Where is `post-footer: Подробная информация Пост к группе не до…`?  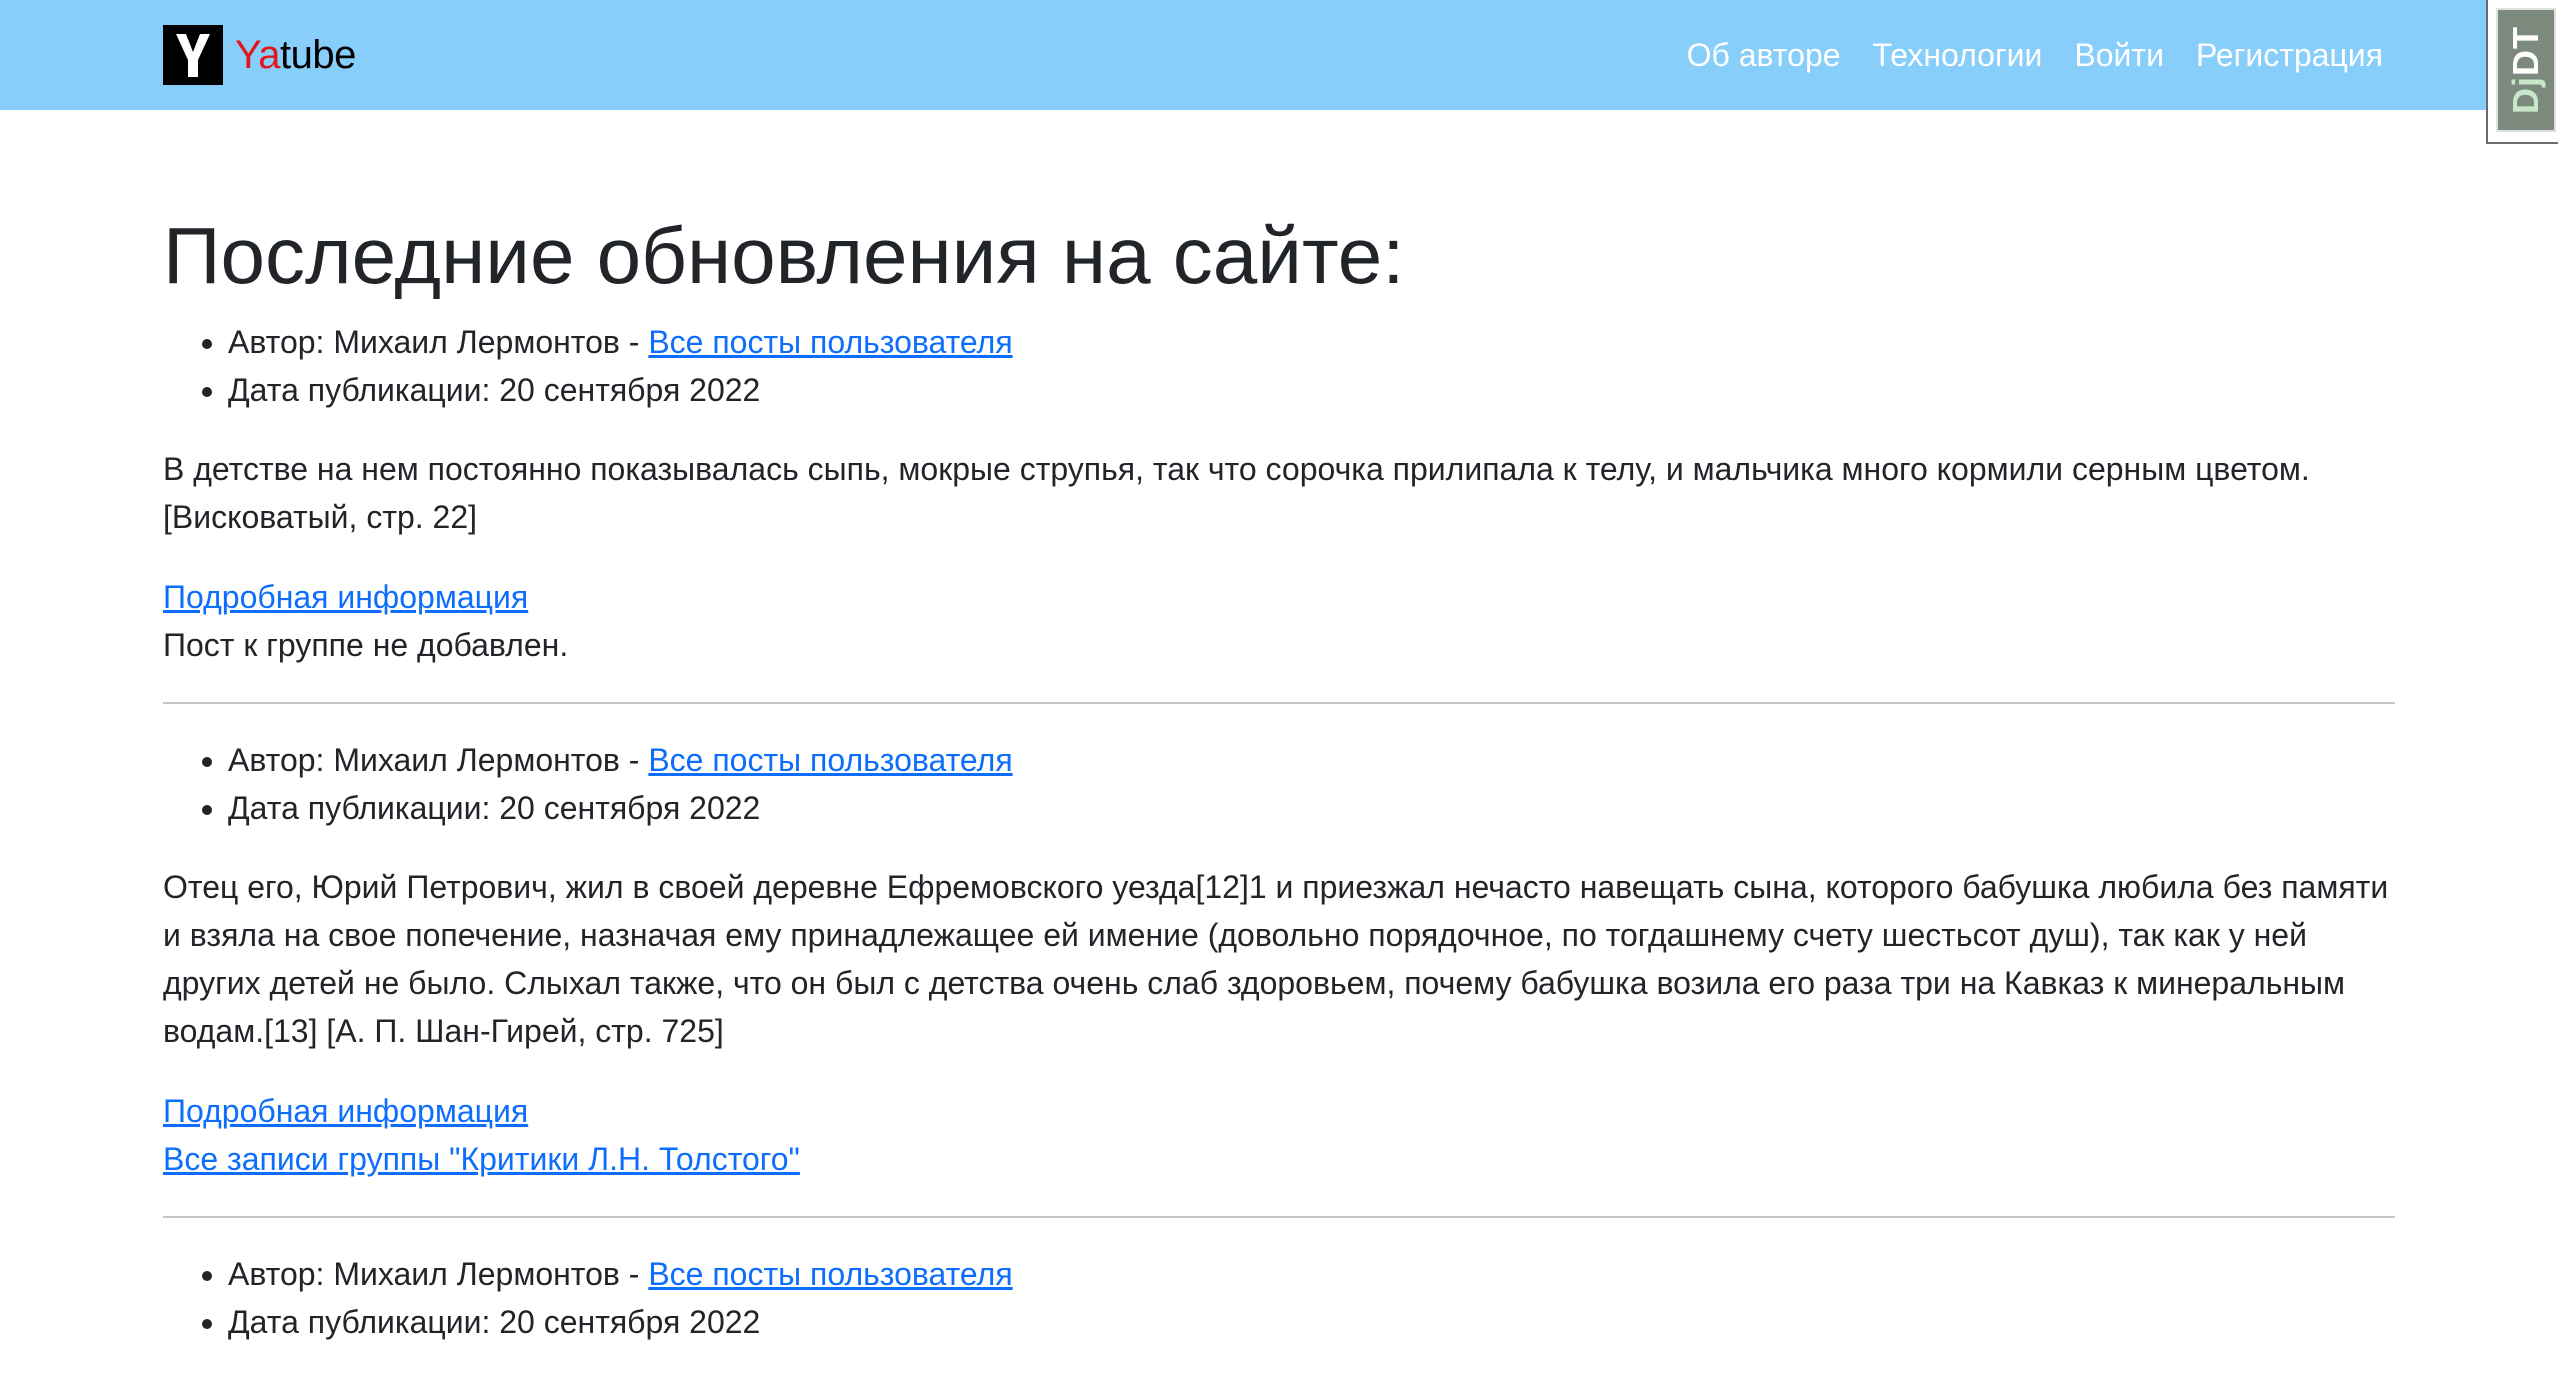
post-footer: Подробная информация Пост к группе не до… is located at coordinates (1279, 621).